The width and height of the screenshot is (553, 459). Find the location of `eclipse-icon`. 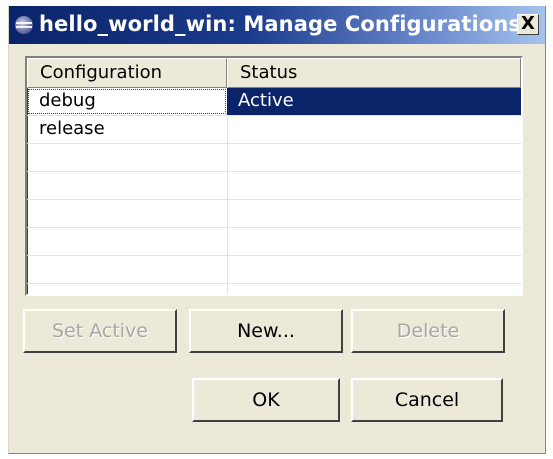

eclipse-icon is located at coordinates (24, 25).